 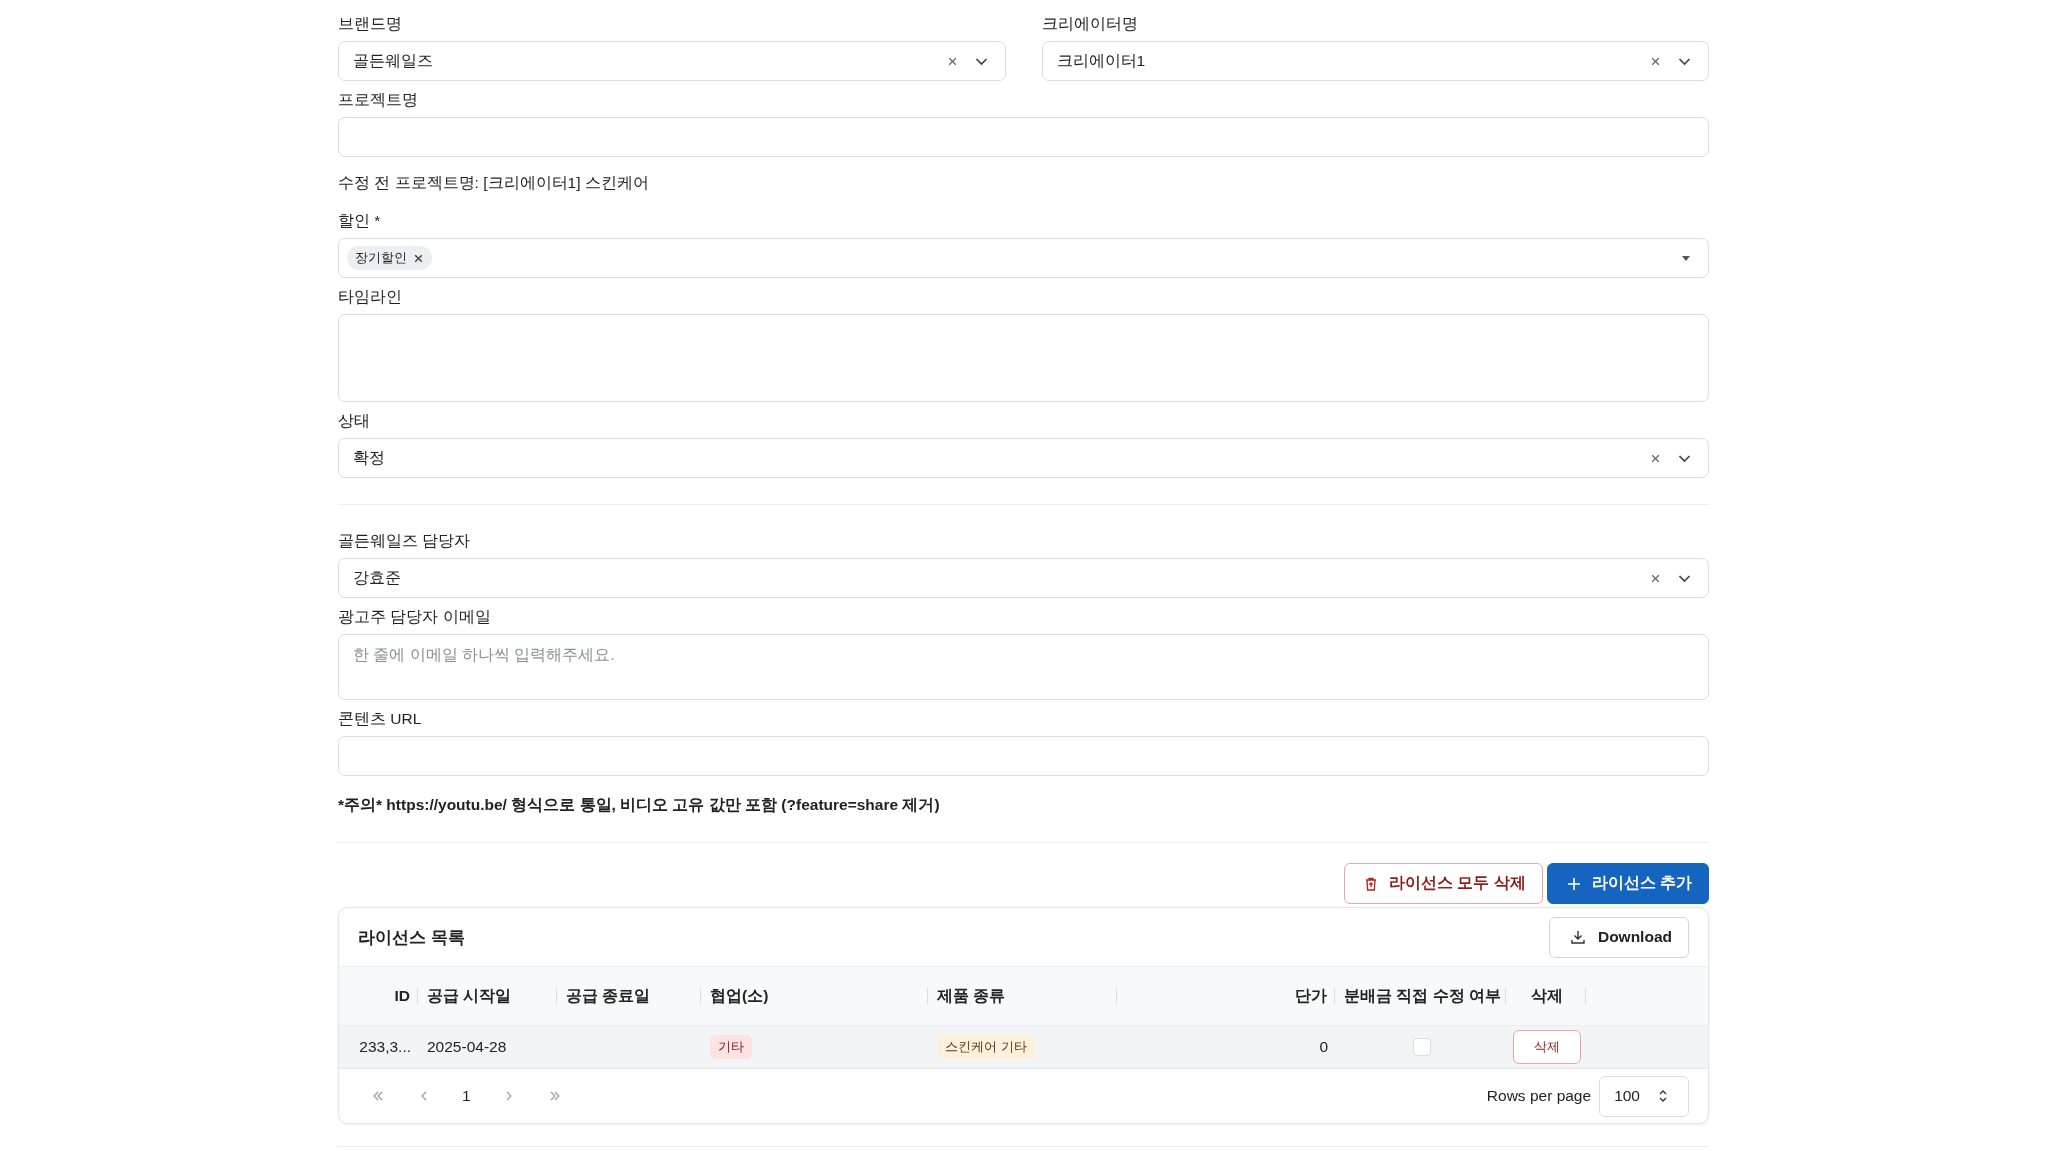 I want to click on notice-text: *주의* https://youtu.be/ 형식으로 통일, 비디오 고유 값만 포함 (?feature=share 제거), so click(x=639, y=805).